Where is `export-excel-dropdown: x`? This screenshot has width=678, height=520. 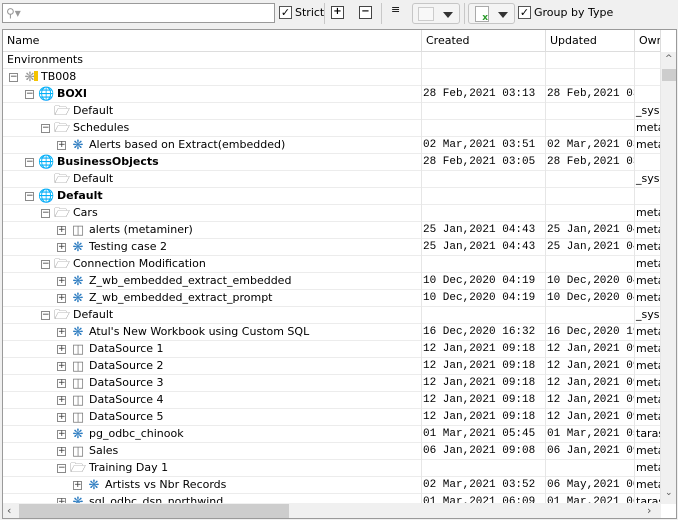
export-excel-dropdown: x is located at coordinates (491, 13).